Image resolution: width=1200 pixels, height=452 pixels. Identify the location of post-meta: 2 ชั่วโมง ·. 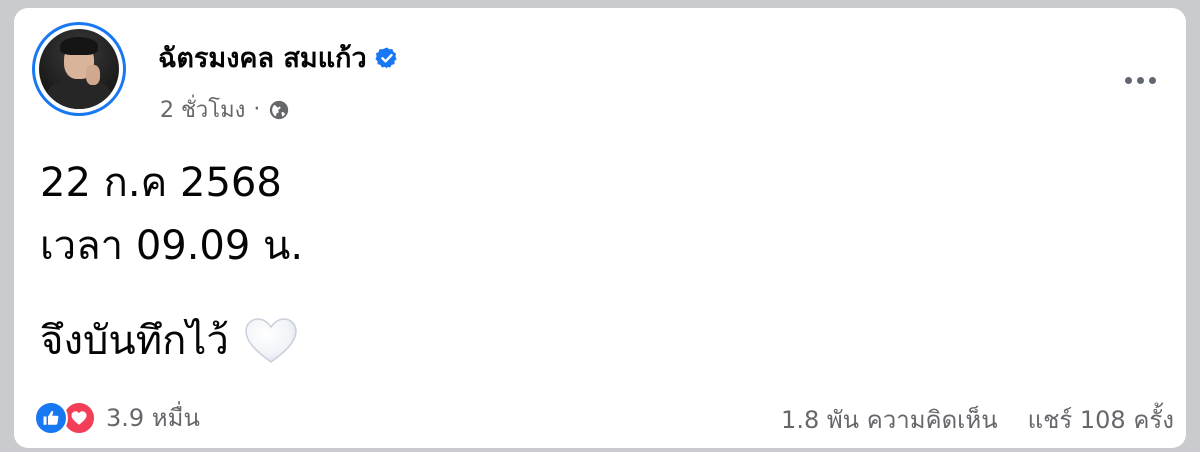
(225, 109).